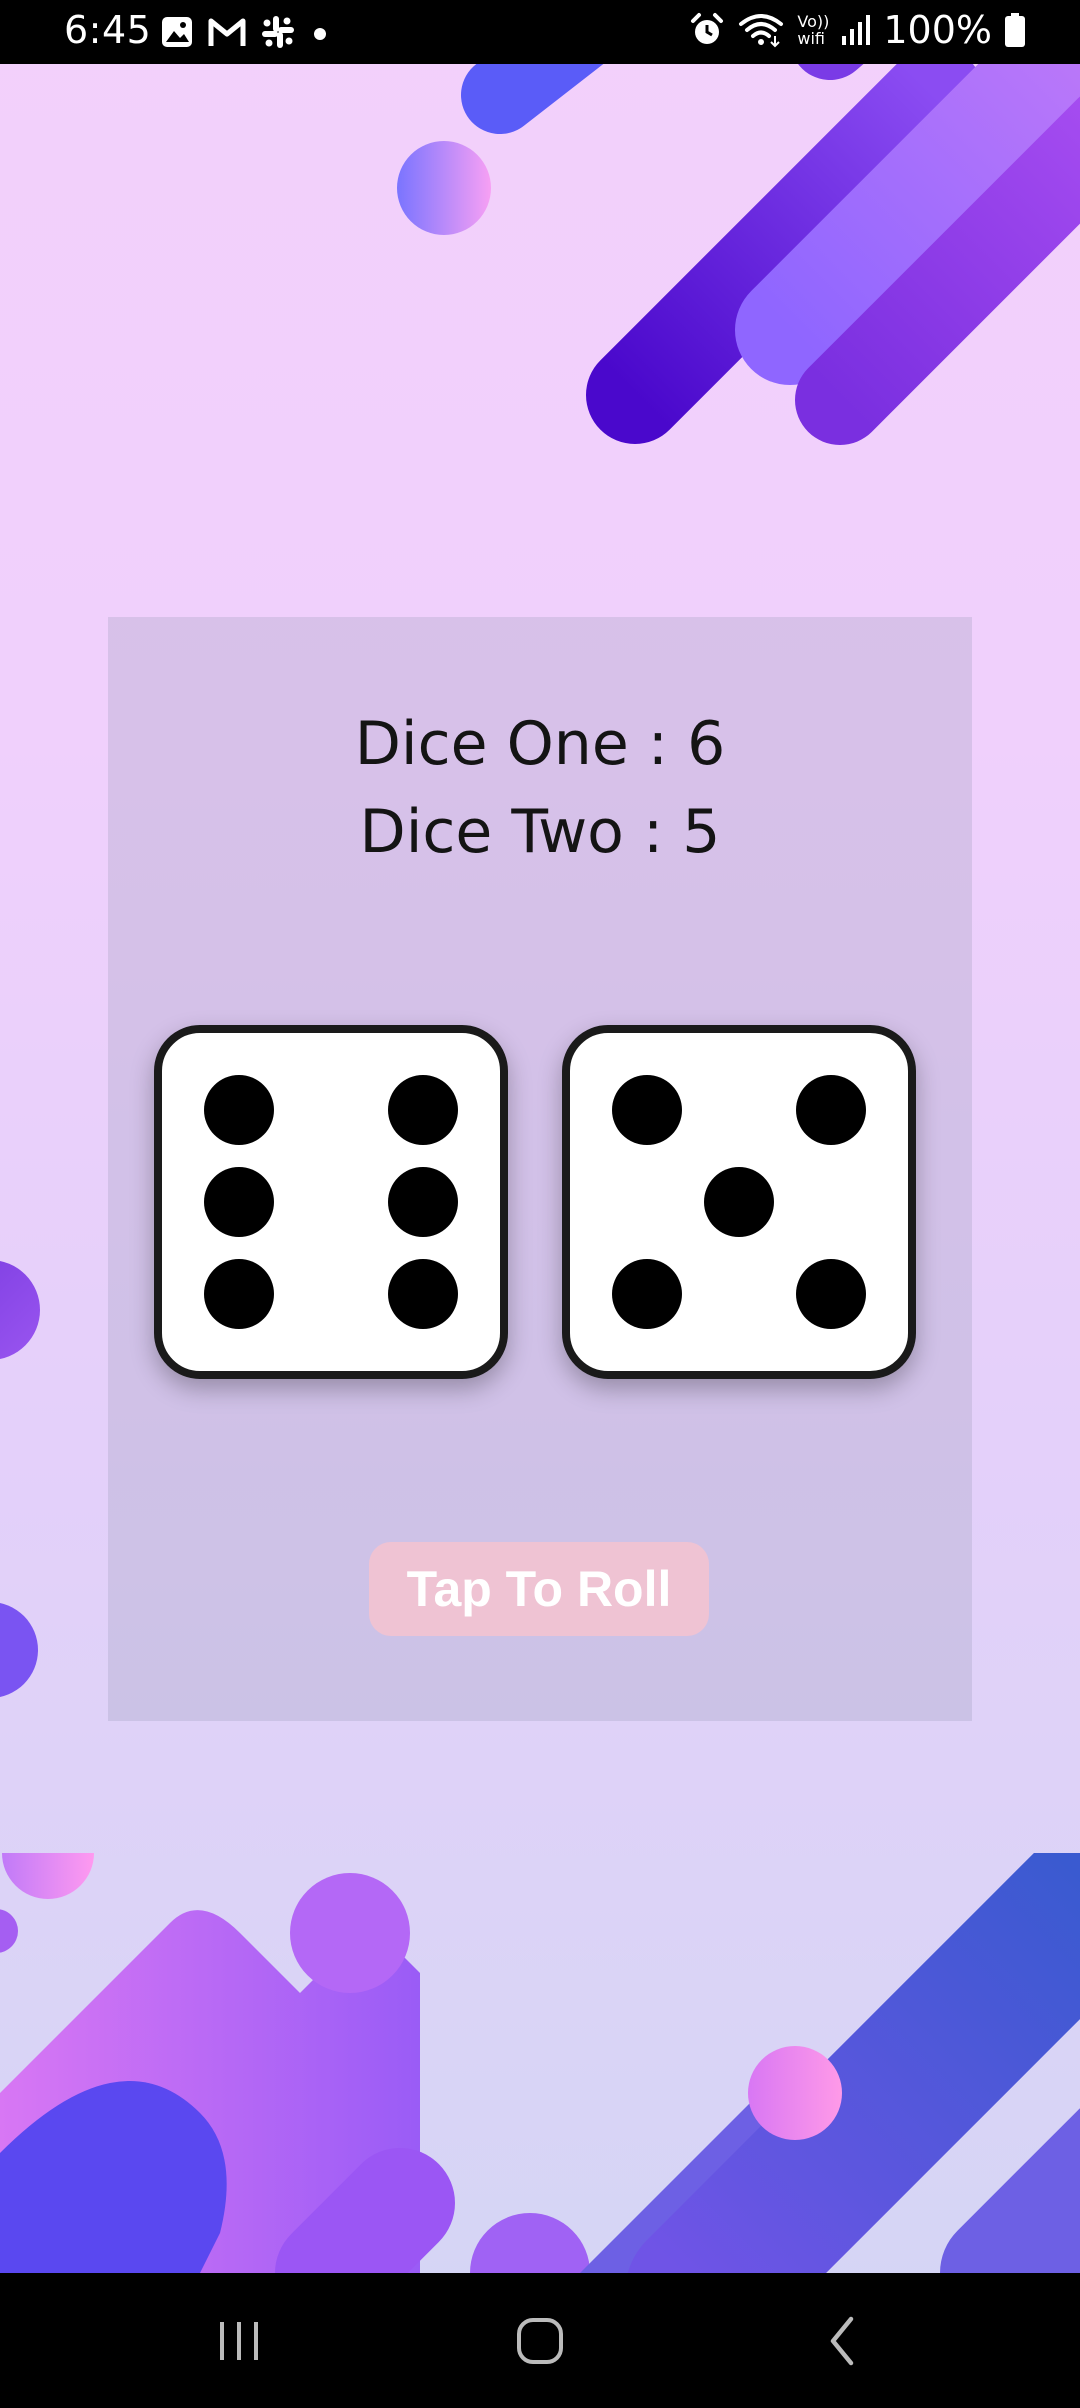 The image size is (1080, 2408). I want to click on status-notification-icons, so click(245, 32).